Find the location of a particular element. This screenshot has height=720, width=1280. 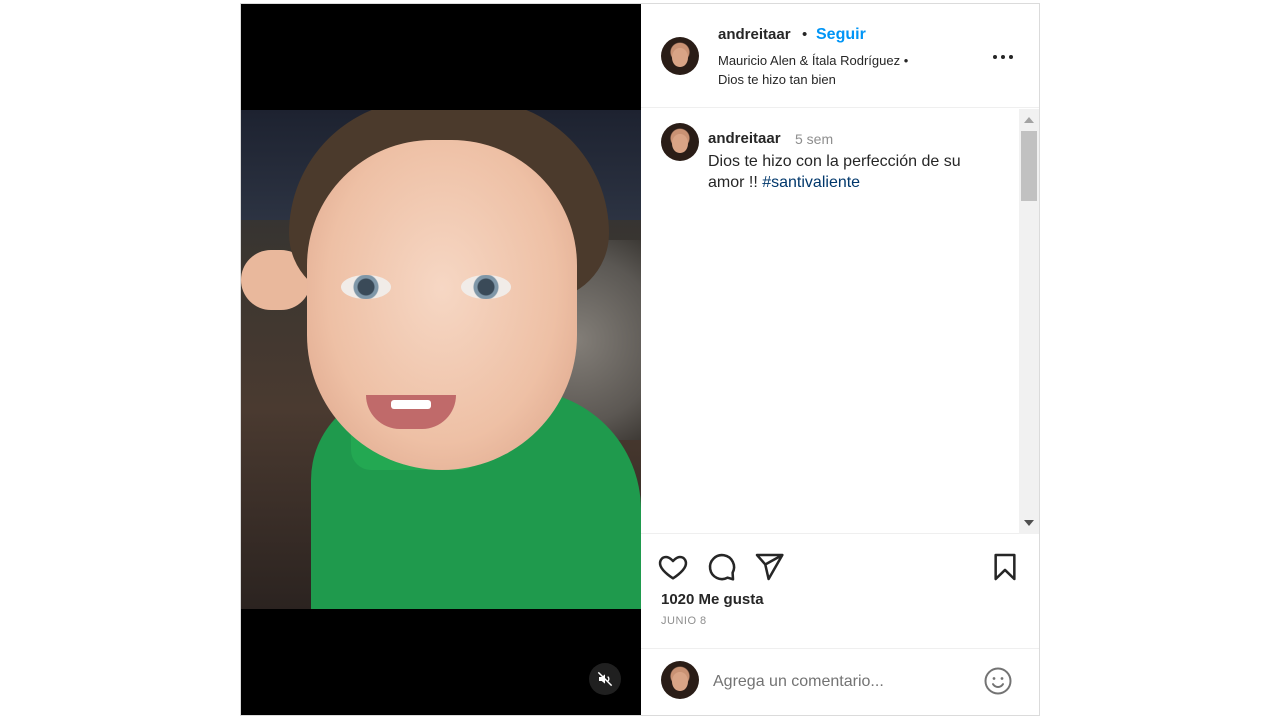

location-label: Dios te hizo tan bien is located at coordinates (777, 79).